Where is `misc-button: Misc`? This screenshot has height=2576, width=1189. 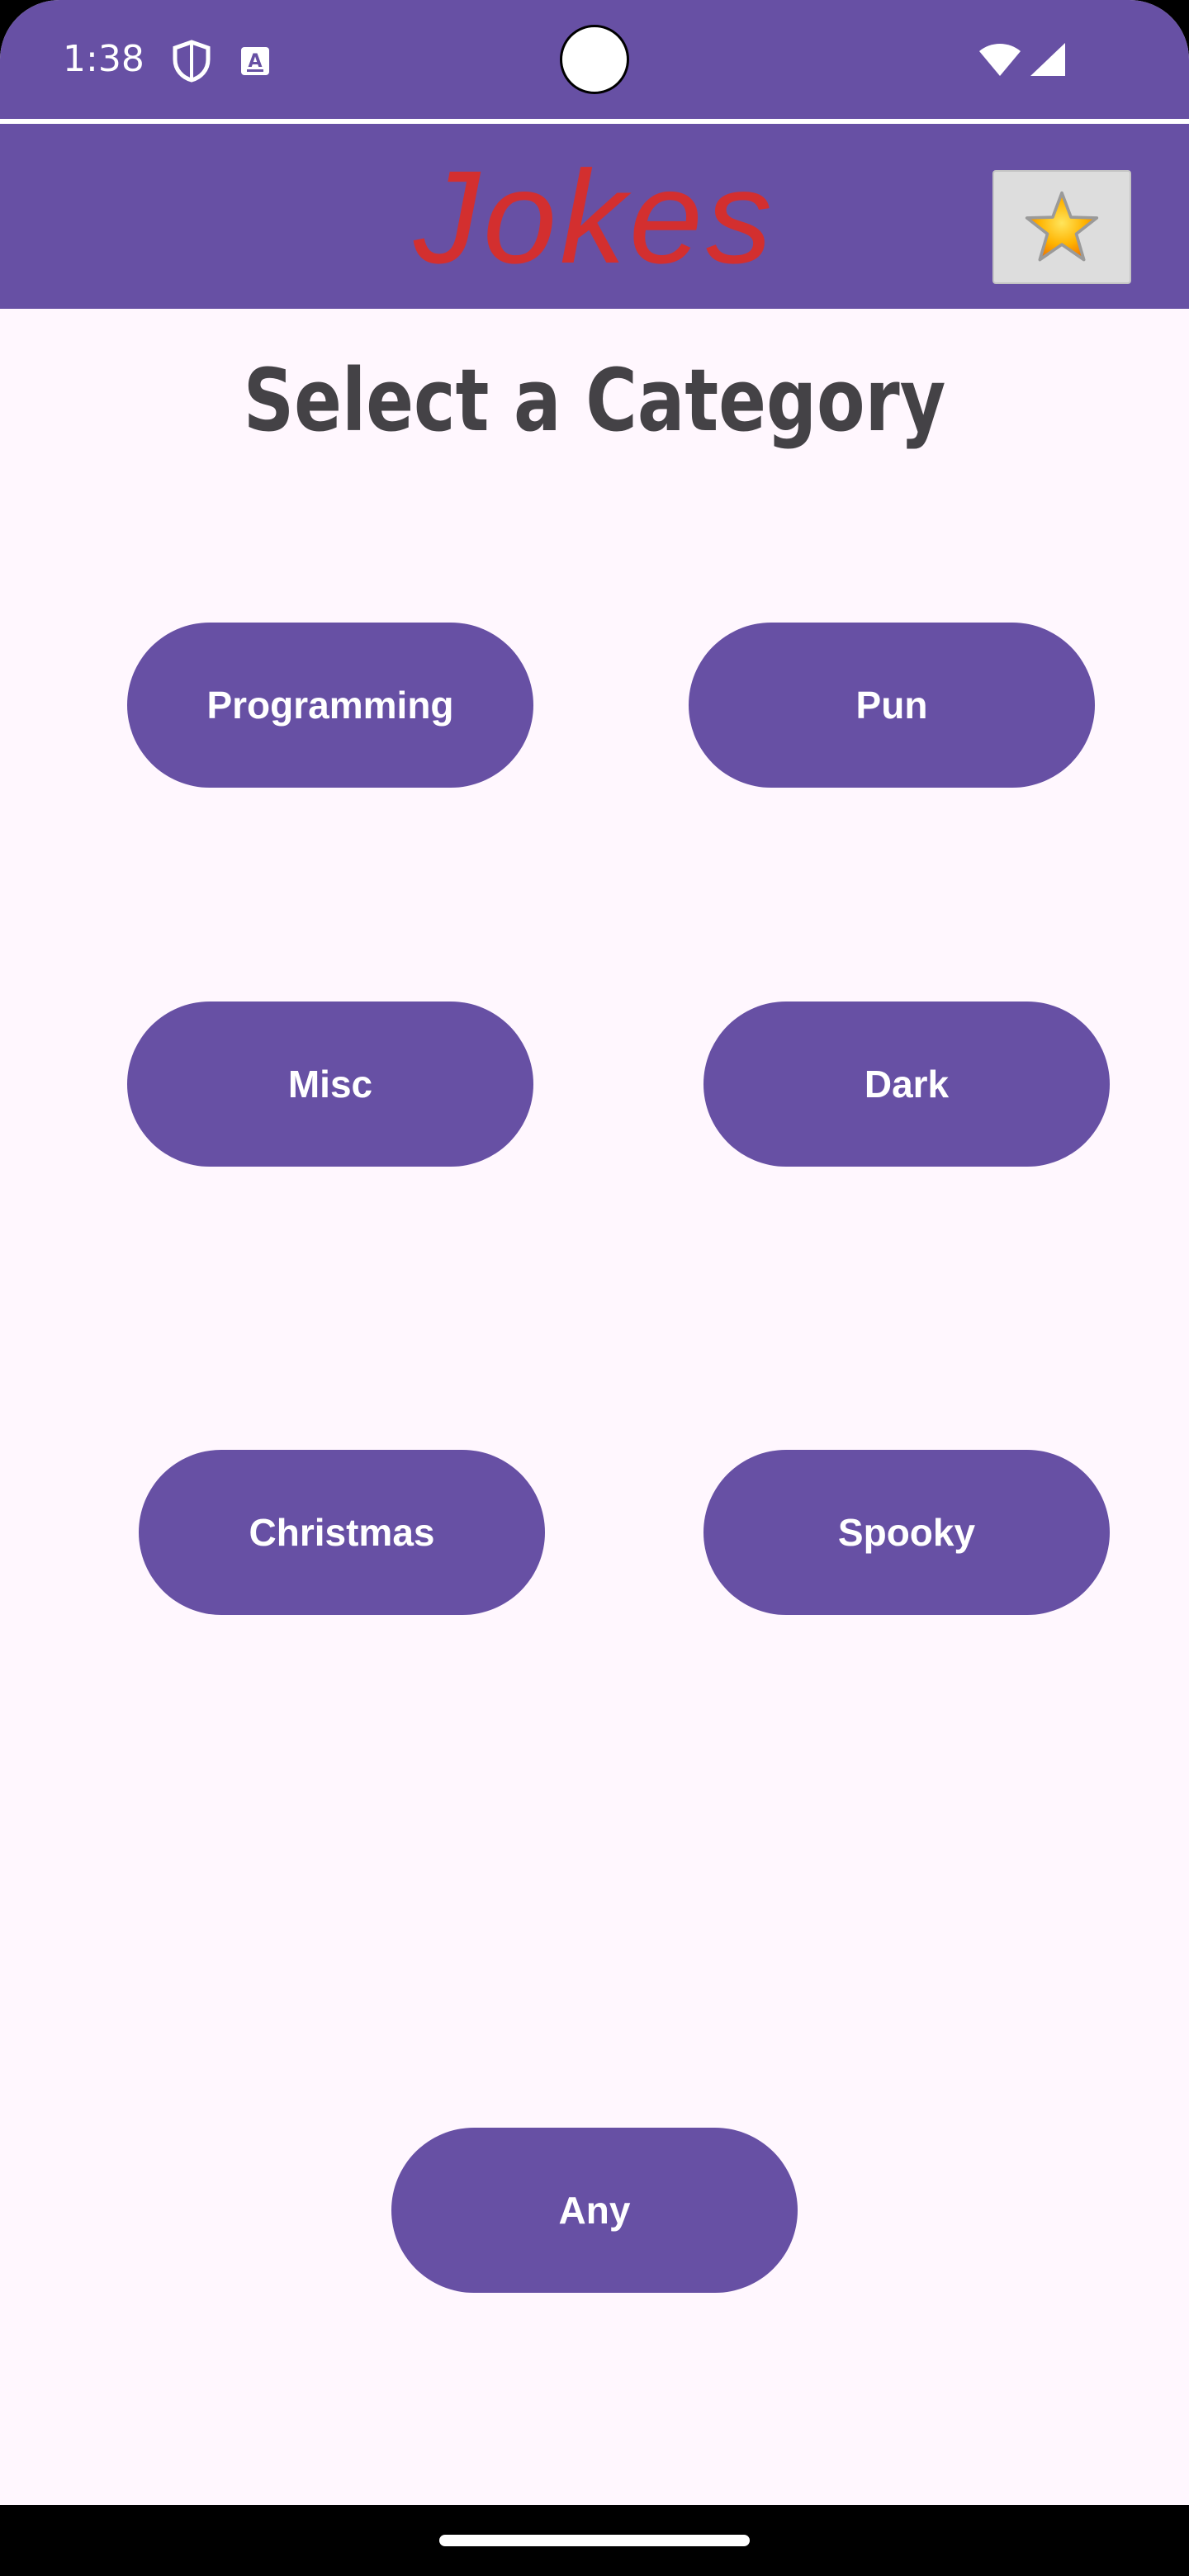
misc-button: Misc is located at coordinates (330, 1084).